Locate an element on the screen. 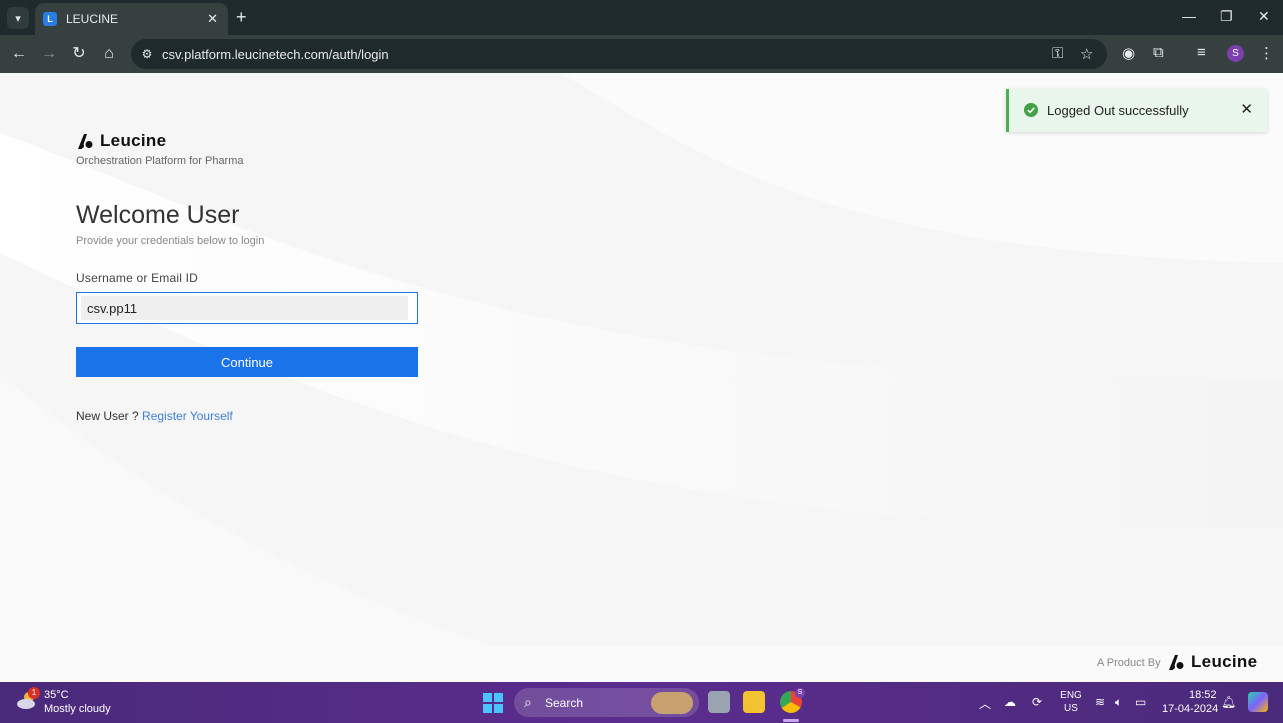 This screenshot has height=723, width=1283. logout-toast: Logged Out successfully ✕ is located at coordinates (1136, 110).